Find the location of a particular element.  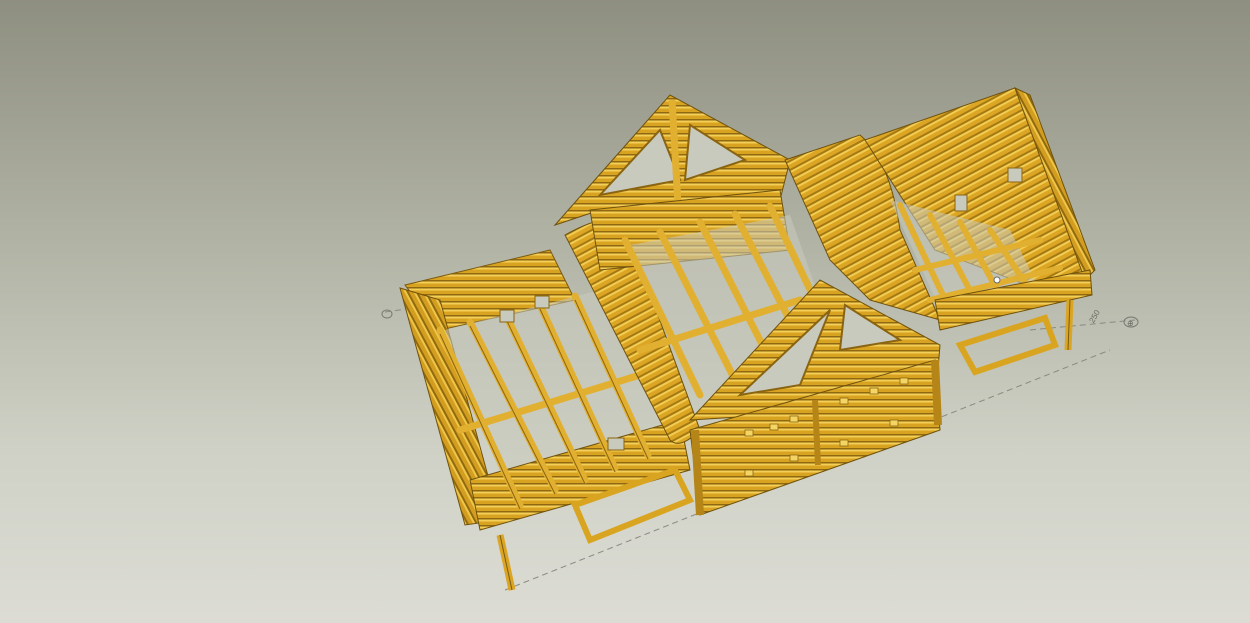

dimension-label: 250 is located at coordinates (1094, 316).